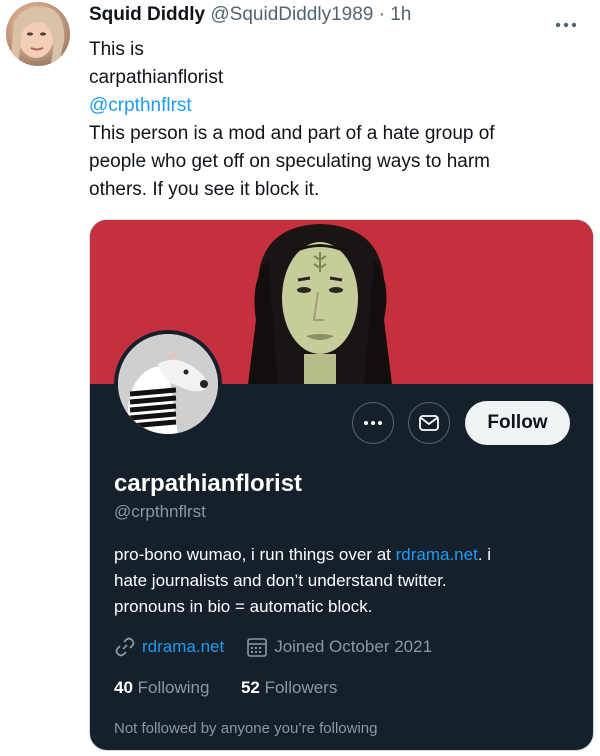  Describe the element at coordinates (437, 554) in the screenshot. I see `bio-link: rdrama.net` at that location.